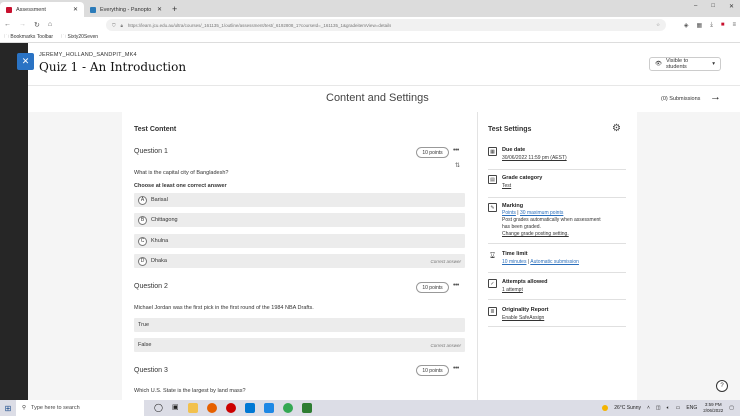 The height and width of the screenshot is (416, 740). What do you see at coordinates (457, 165) in the screenshot?
I see `reorder-icon: ⇅` at bounding box center [457, 165].